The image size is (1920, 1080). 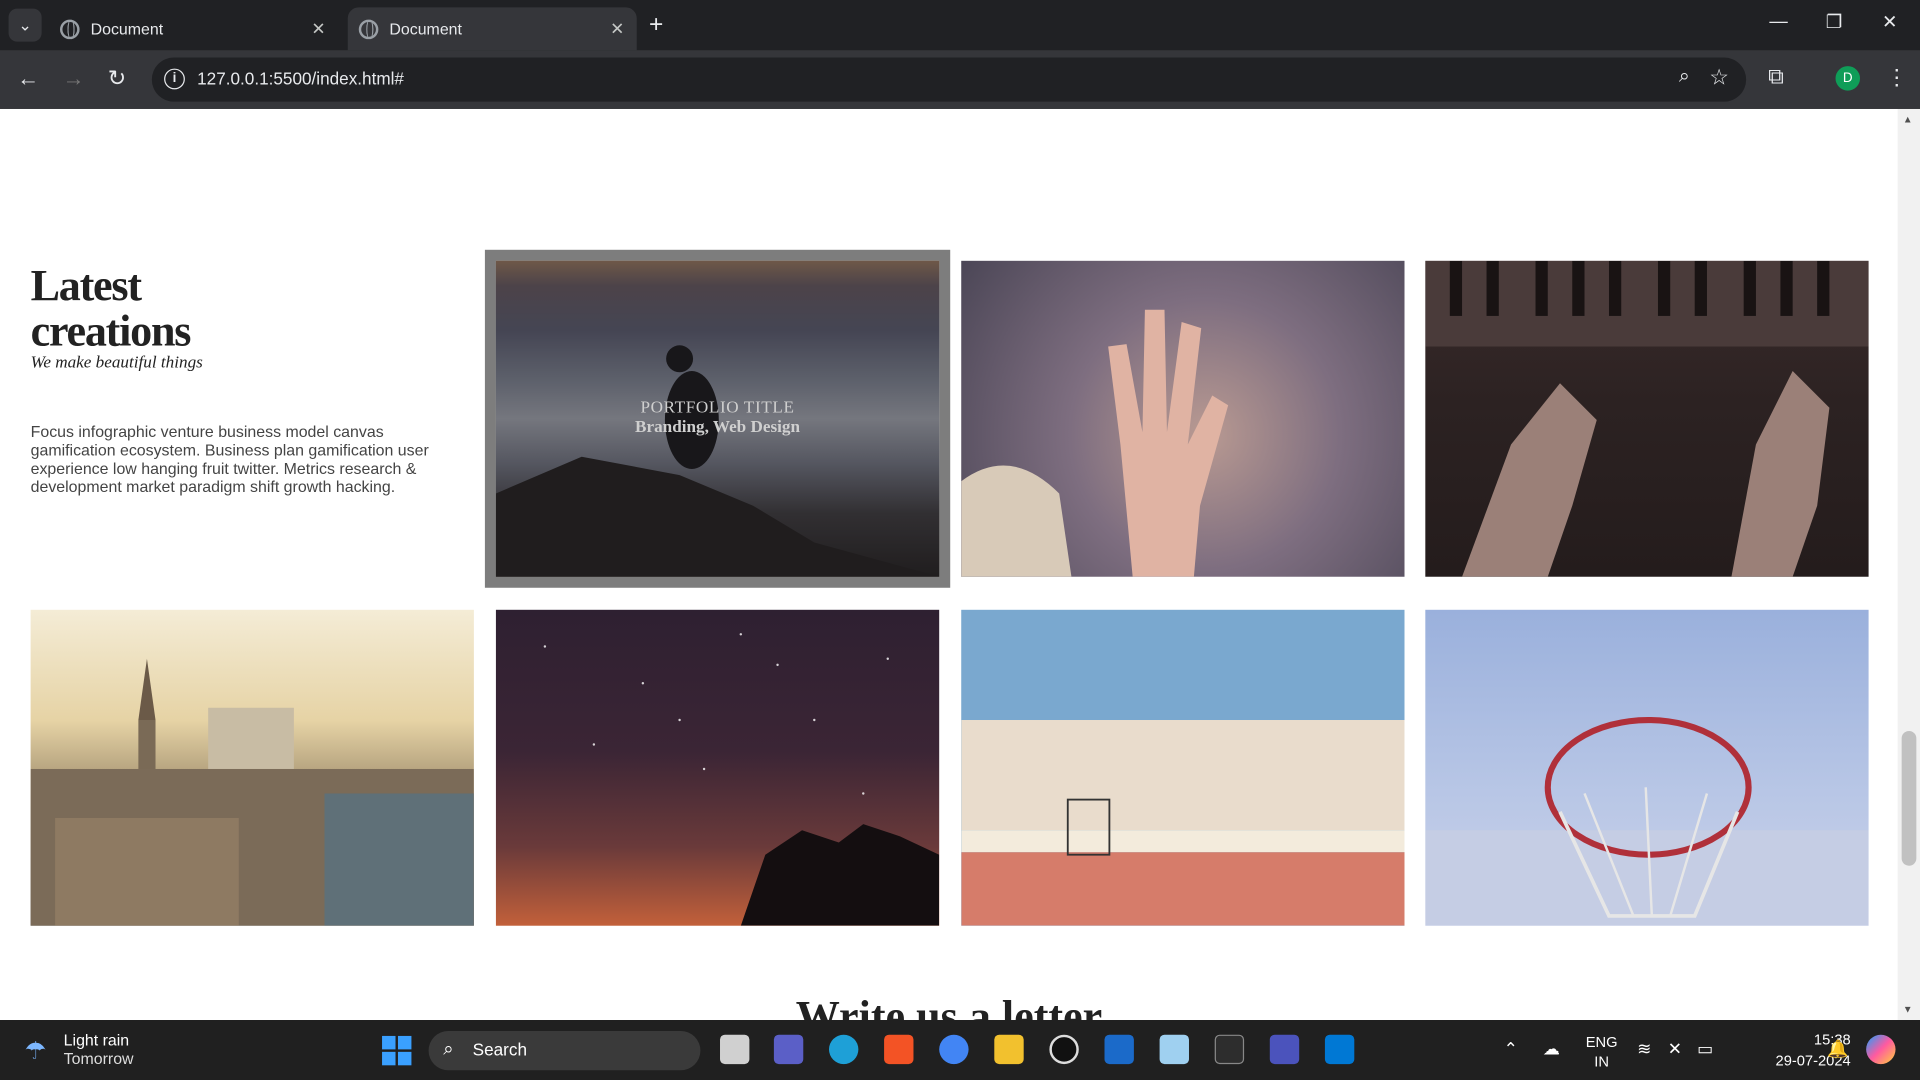 I want to click on chevron-up-icon: ⌃, so click(x=1511, y=1048).